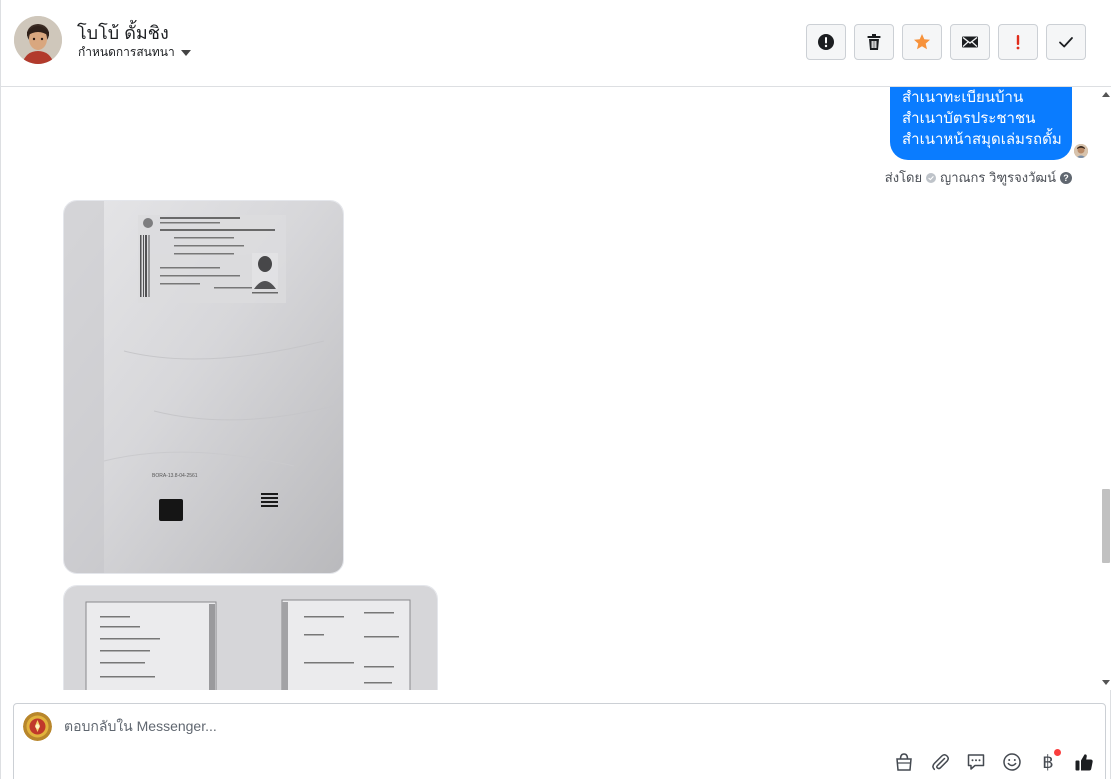 This screenshot has width=1111, height=779. I want to click on shop-bag-button, so click(904, 762).